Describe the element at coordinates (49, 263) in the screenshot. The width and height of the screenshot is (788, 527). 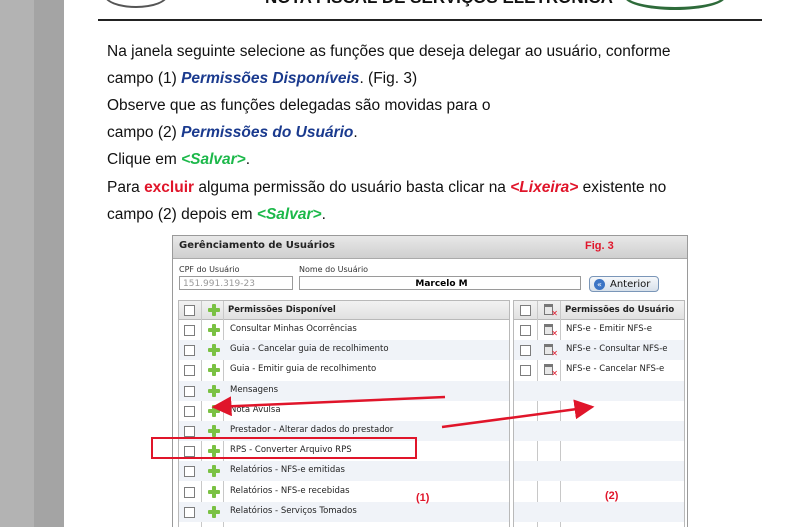
I see `page-shadow` at that location.